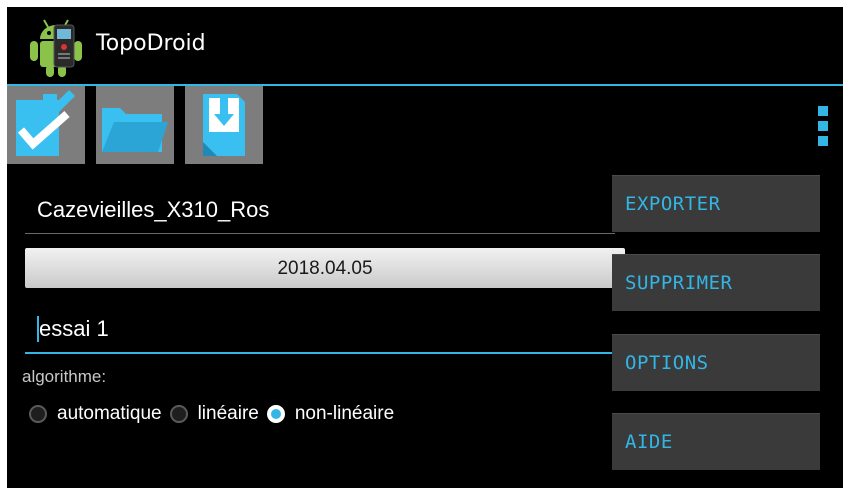 Image resolution: width=850 pixels, height=495 pixels. What do you see at coordinates (679, 283) in the screenshot?
I see `menu-item-label: SUPPRIMER` at bounding box center [679, 283].